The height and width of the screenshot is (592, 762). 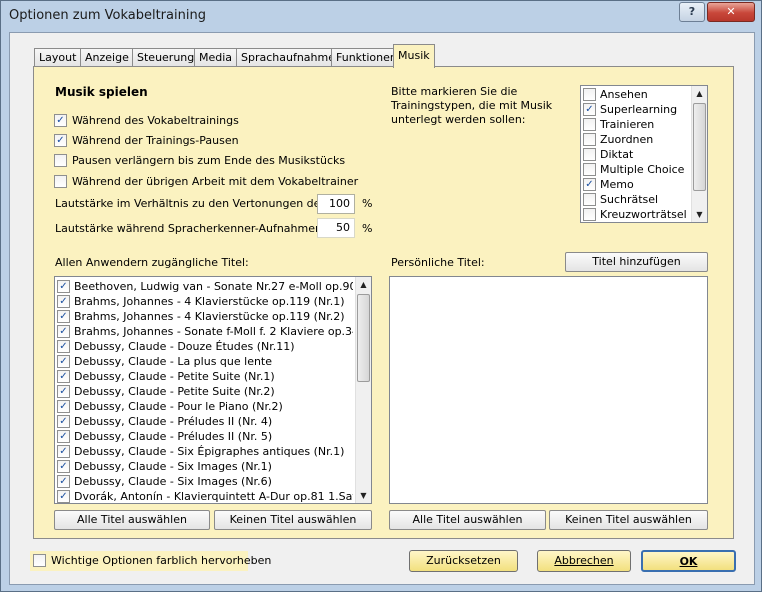 What do you see at coordinates (174, 391) in the screenshot?
I see `item-label: Debussy, Claude - Petite Suite (Nr.2)` at bounding box center [174, 391].